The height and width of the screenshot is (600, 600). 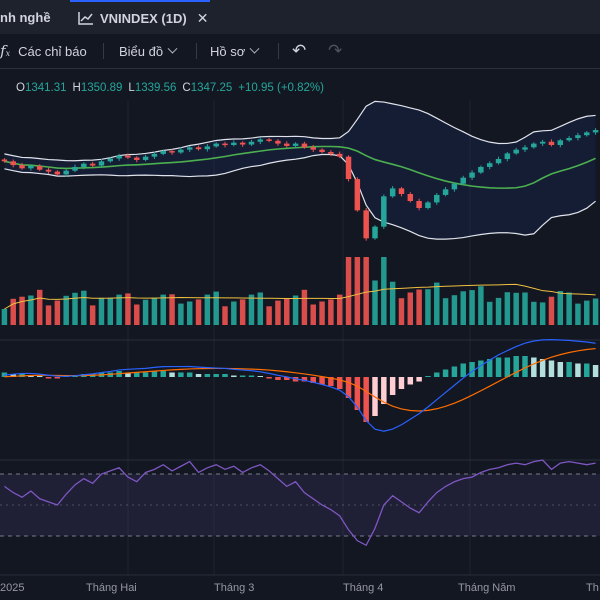 I want to click on tab-industry: nh nghề, so click(x=31, y=17).